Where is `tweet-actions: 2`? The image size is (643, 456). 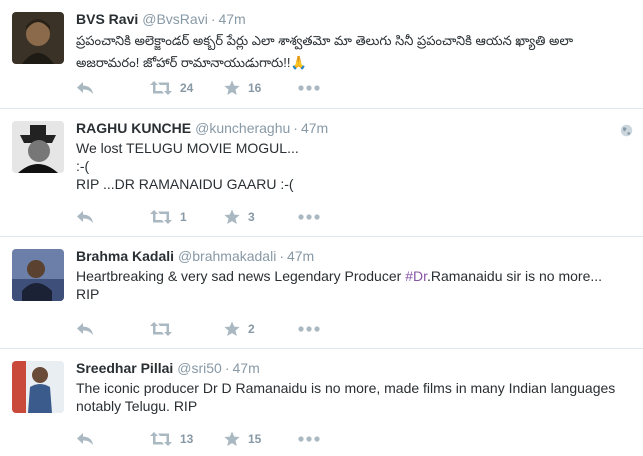 tweet-actions: 2 is located at coordinates (198, 329).